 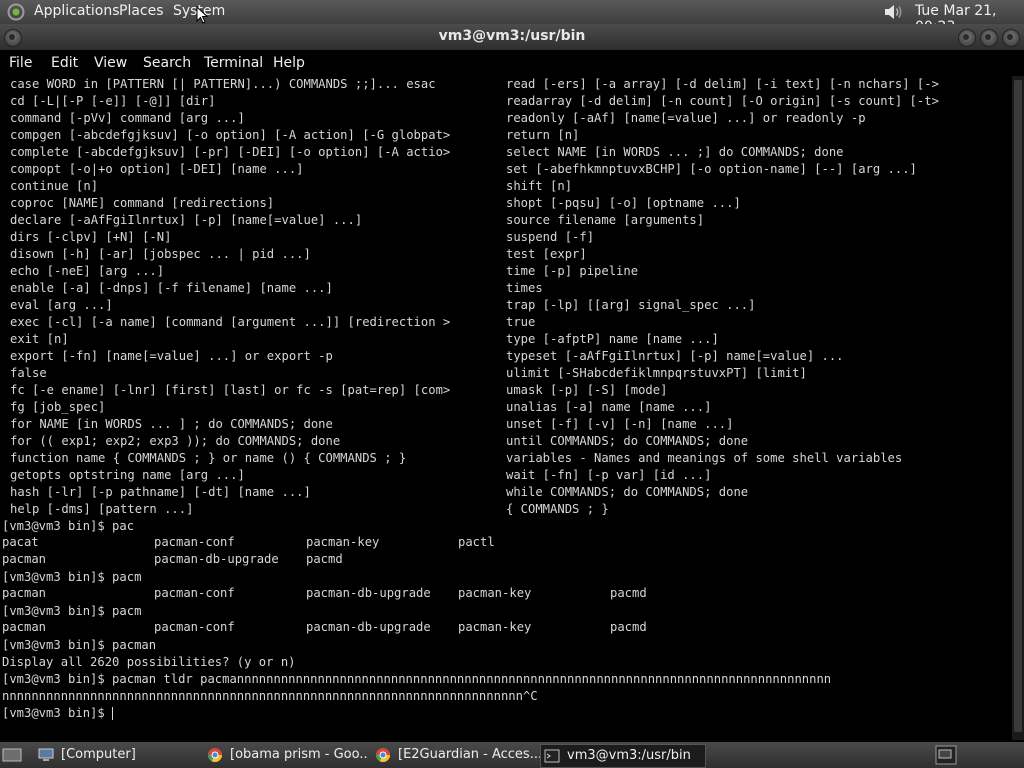 I want to click on help-entry: type [-afptP] name [name ...], so click(x=612, y=339).